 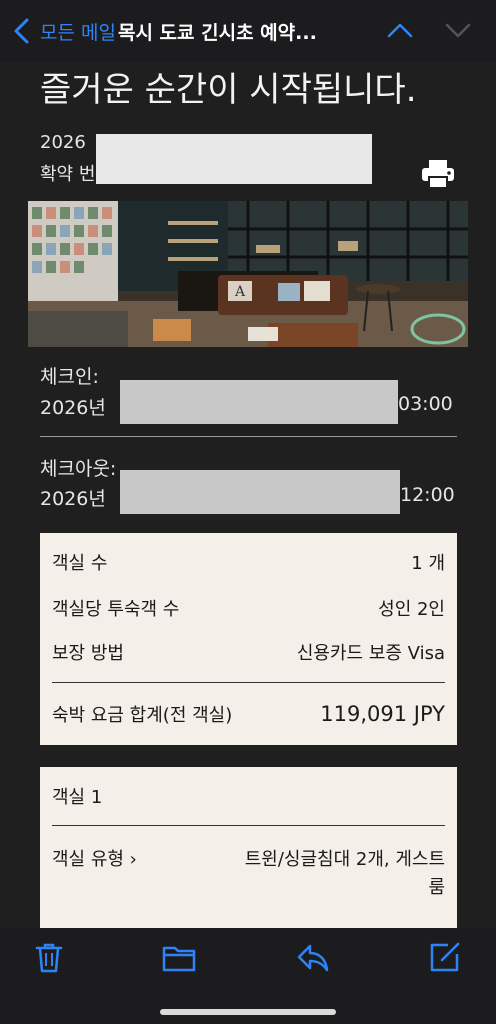 What do you see at coordinates (260, 492) in the screenshot?
I see `redacted-checkout-date` at bounding box center [260, 492].